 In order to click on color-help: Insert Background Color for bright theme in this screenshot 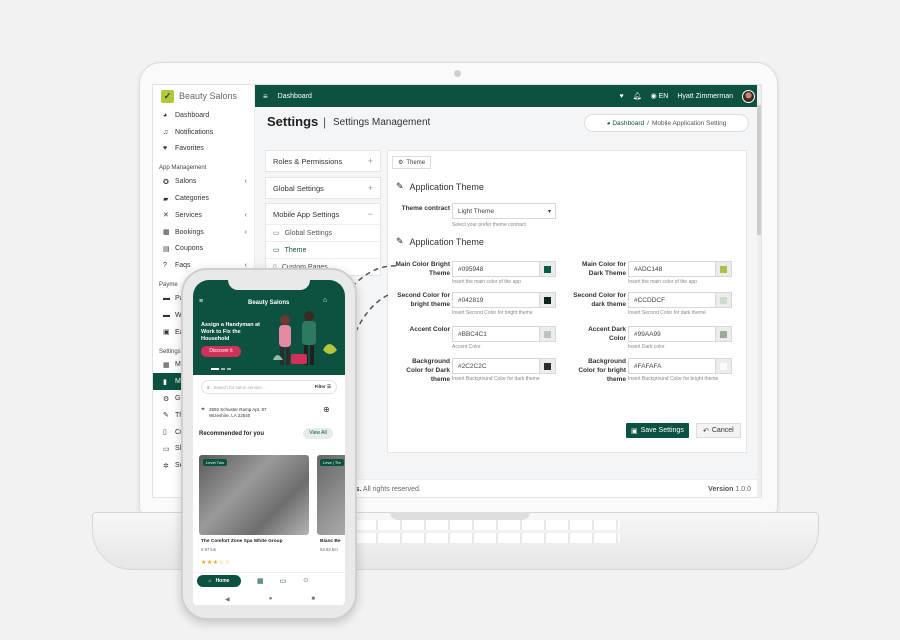, I will do `click(673, 379)`.